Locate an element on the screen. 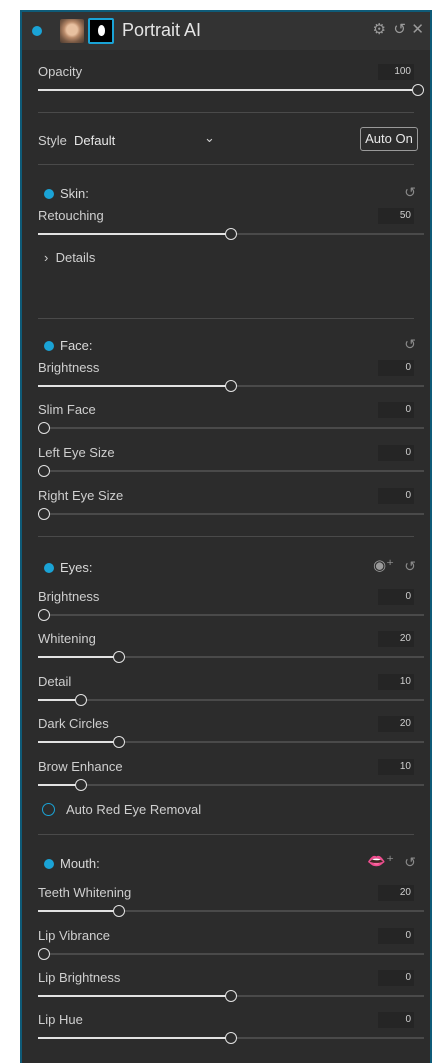  lip-hue-value: 0 is located at coordinates (396, 1020).